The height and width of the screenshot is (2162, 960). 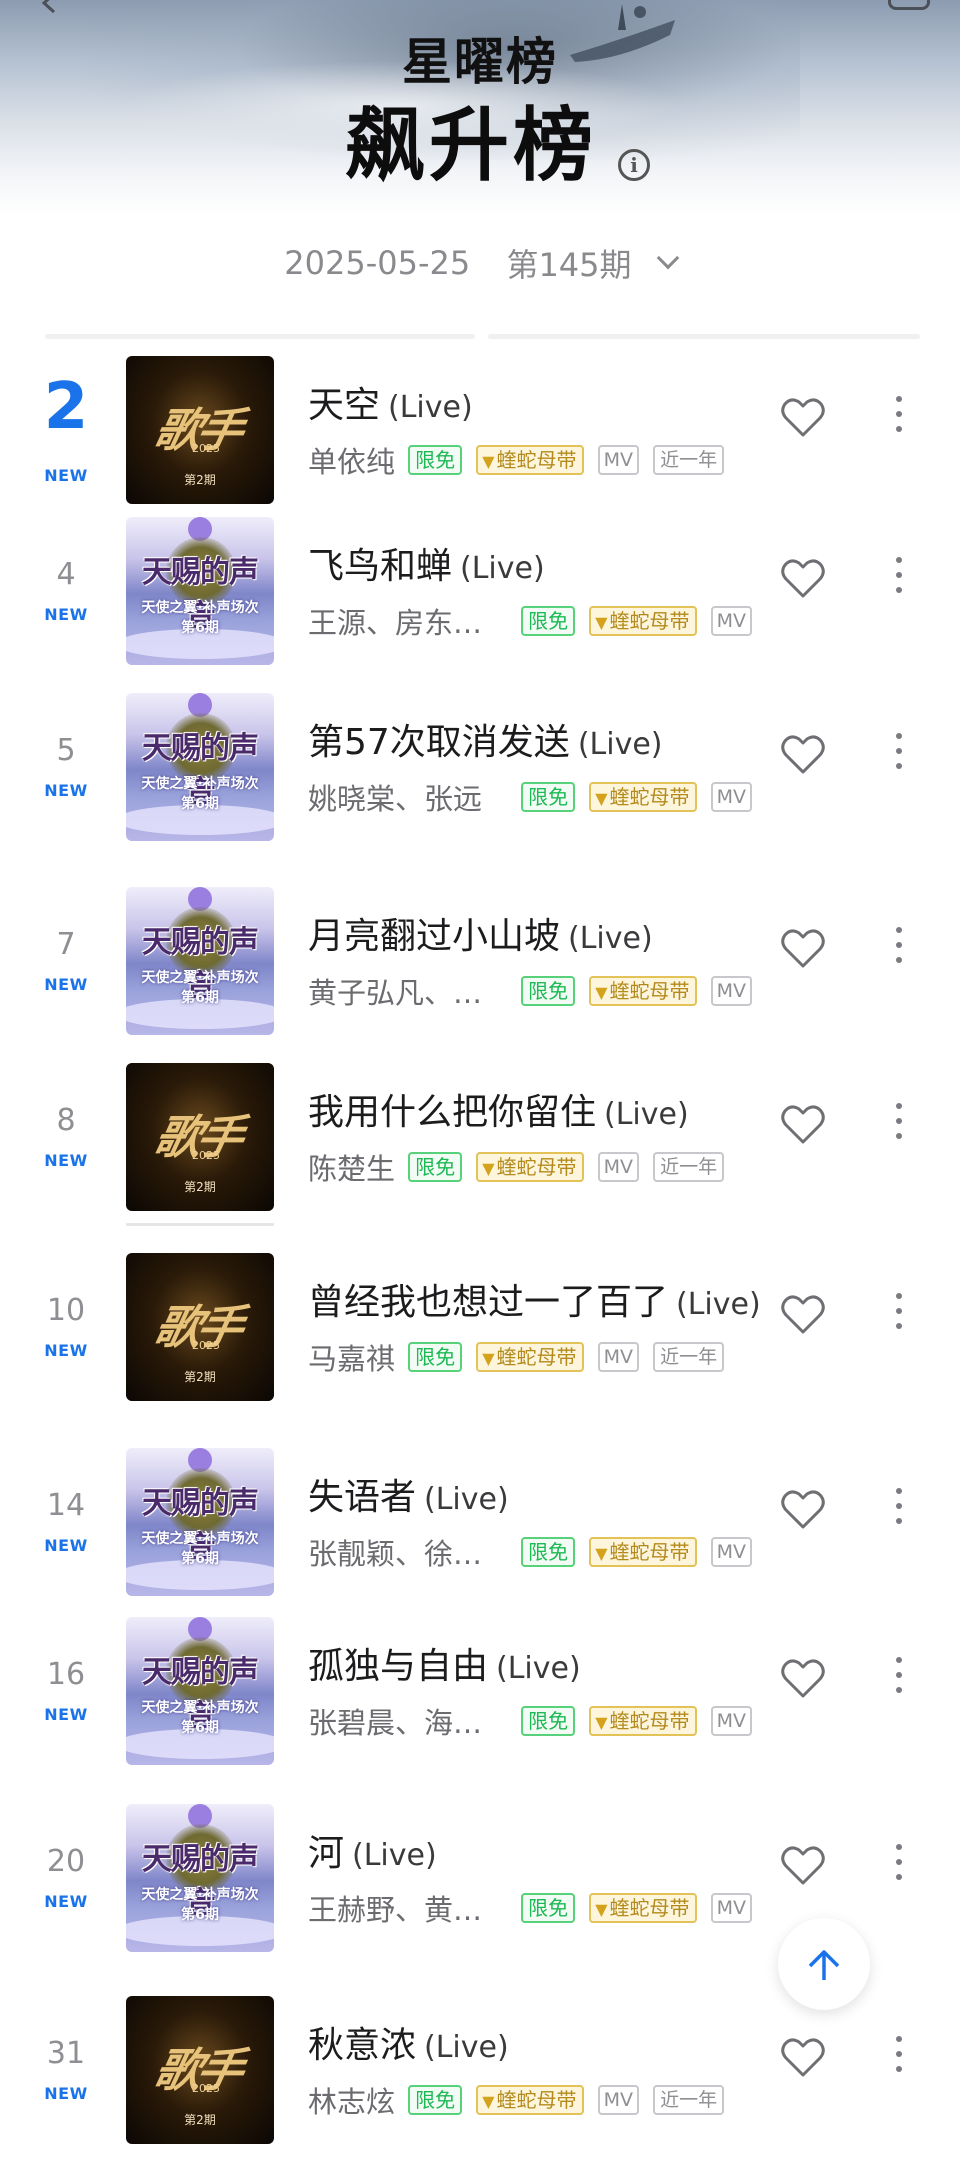 What do you see at coordinates (66, 1505) in the screenshot?
I see `rank-number: 14` at bounding box center [66, 1505].